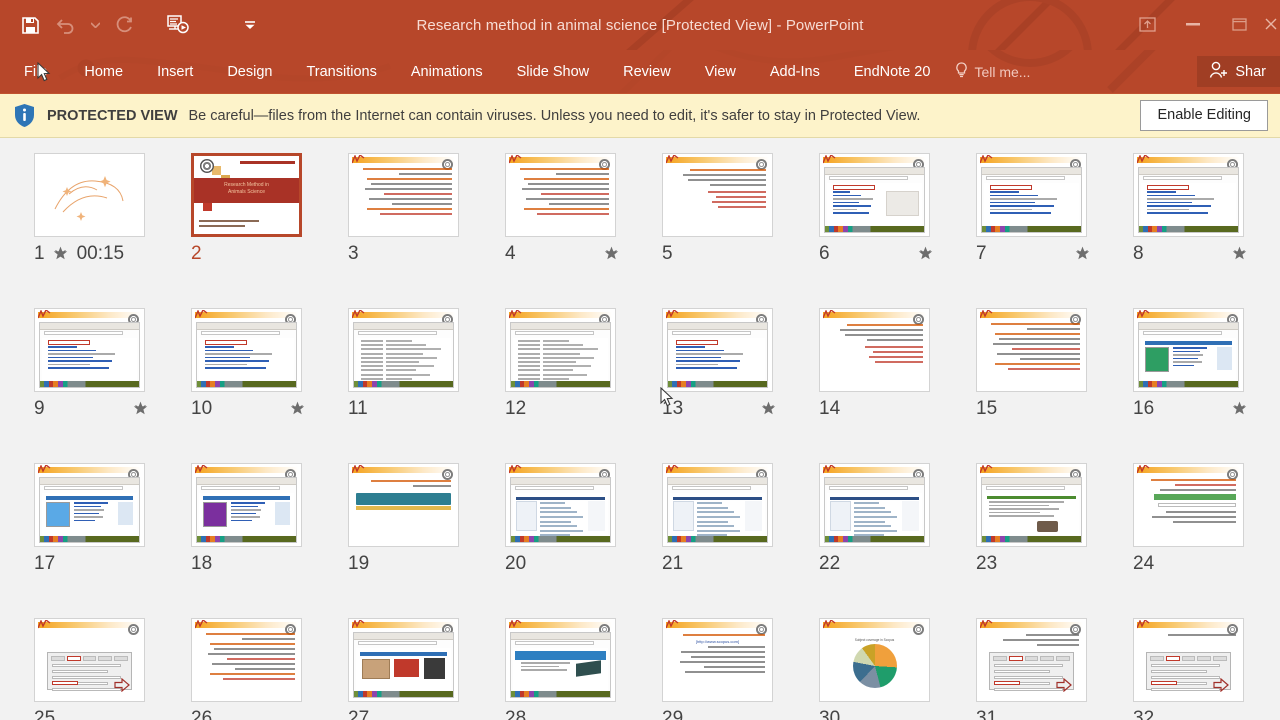 This screenshot has width=1280, height=720. What do you see at coordinates (447, 71) in the screenshot?
I see `tab-animations: Animations` at bounding box center [447, 71].